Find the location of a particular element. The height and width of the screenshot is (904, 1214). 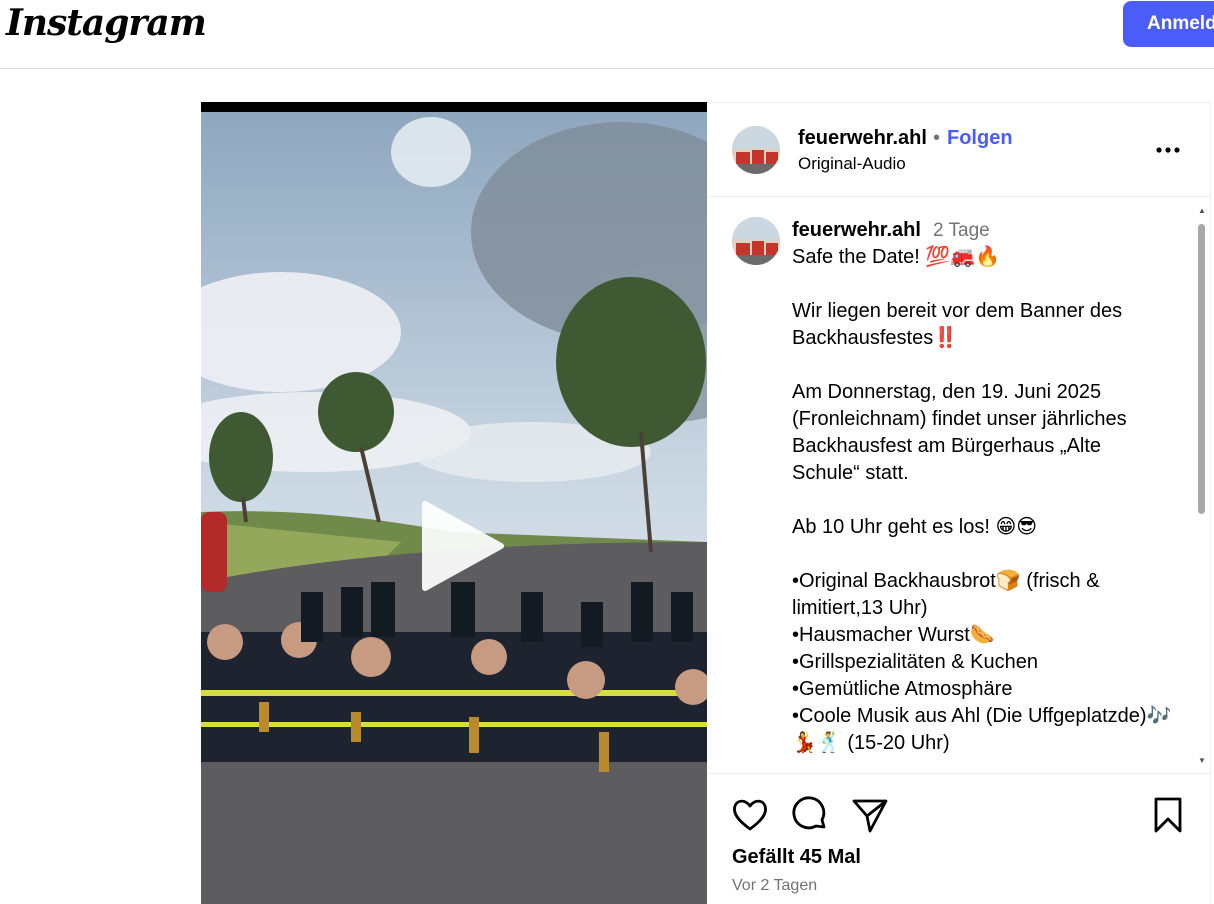

caption-list-item: •Gemütliche Atmosphäre is located at coordinates (902, 689).